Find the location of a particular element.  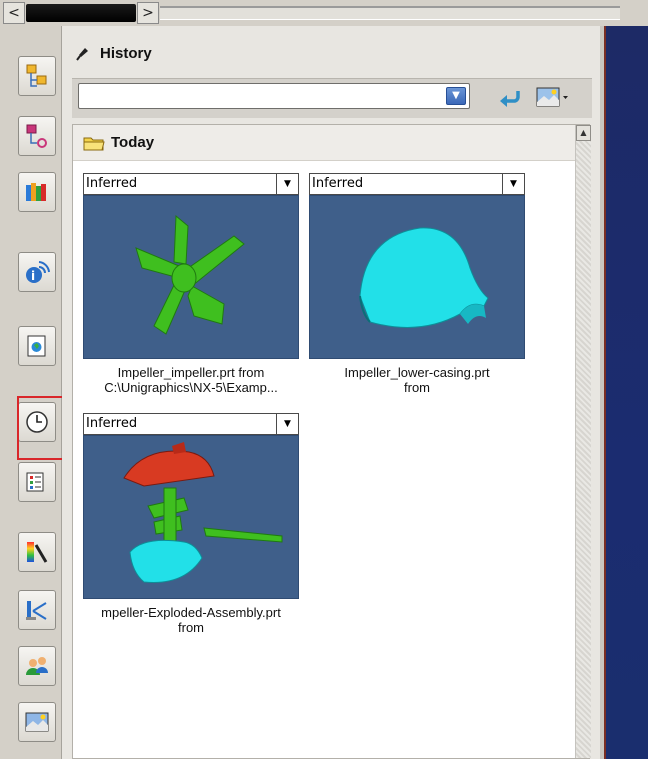

history-tab-highlight is located at coordinates (41, 428).